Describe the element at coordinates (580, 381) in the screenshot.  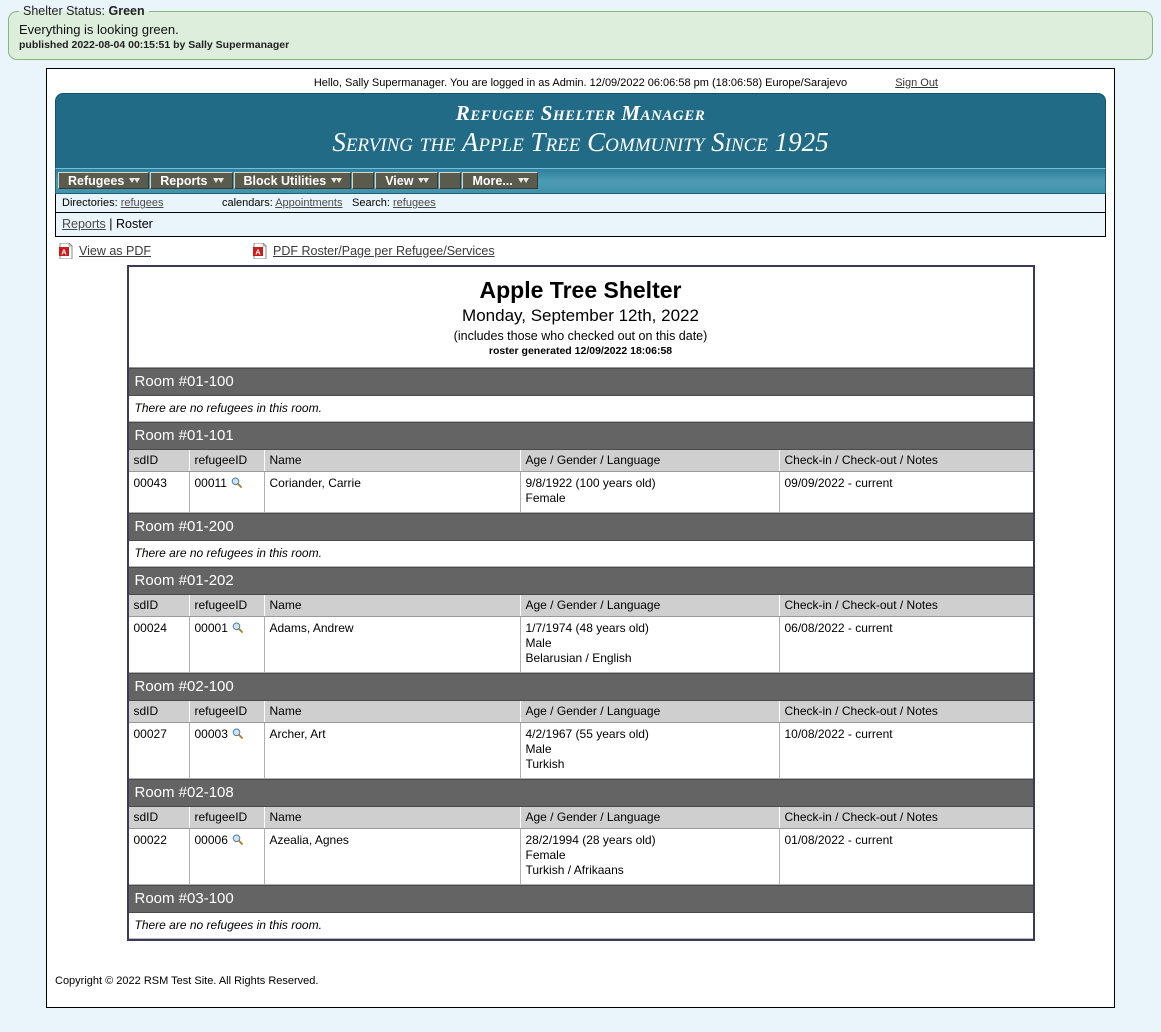
I see `room-header: Room #01-100` at that location.